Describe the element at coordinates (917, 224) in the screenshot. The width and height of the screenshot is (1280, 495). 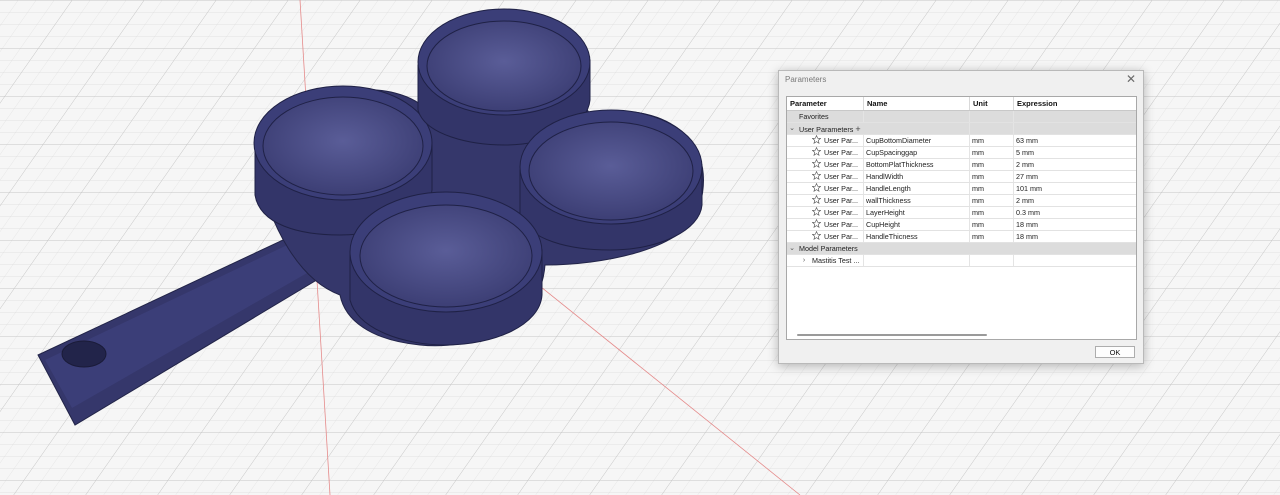
I see `parameter-name: CupHeight` at that location.